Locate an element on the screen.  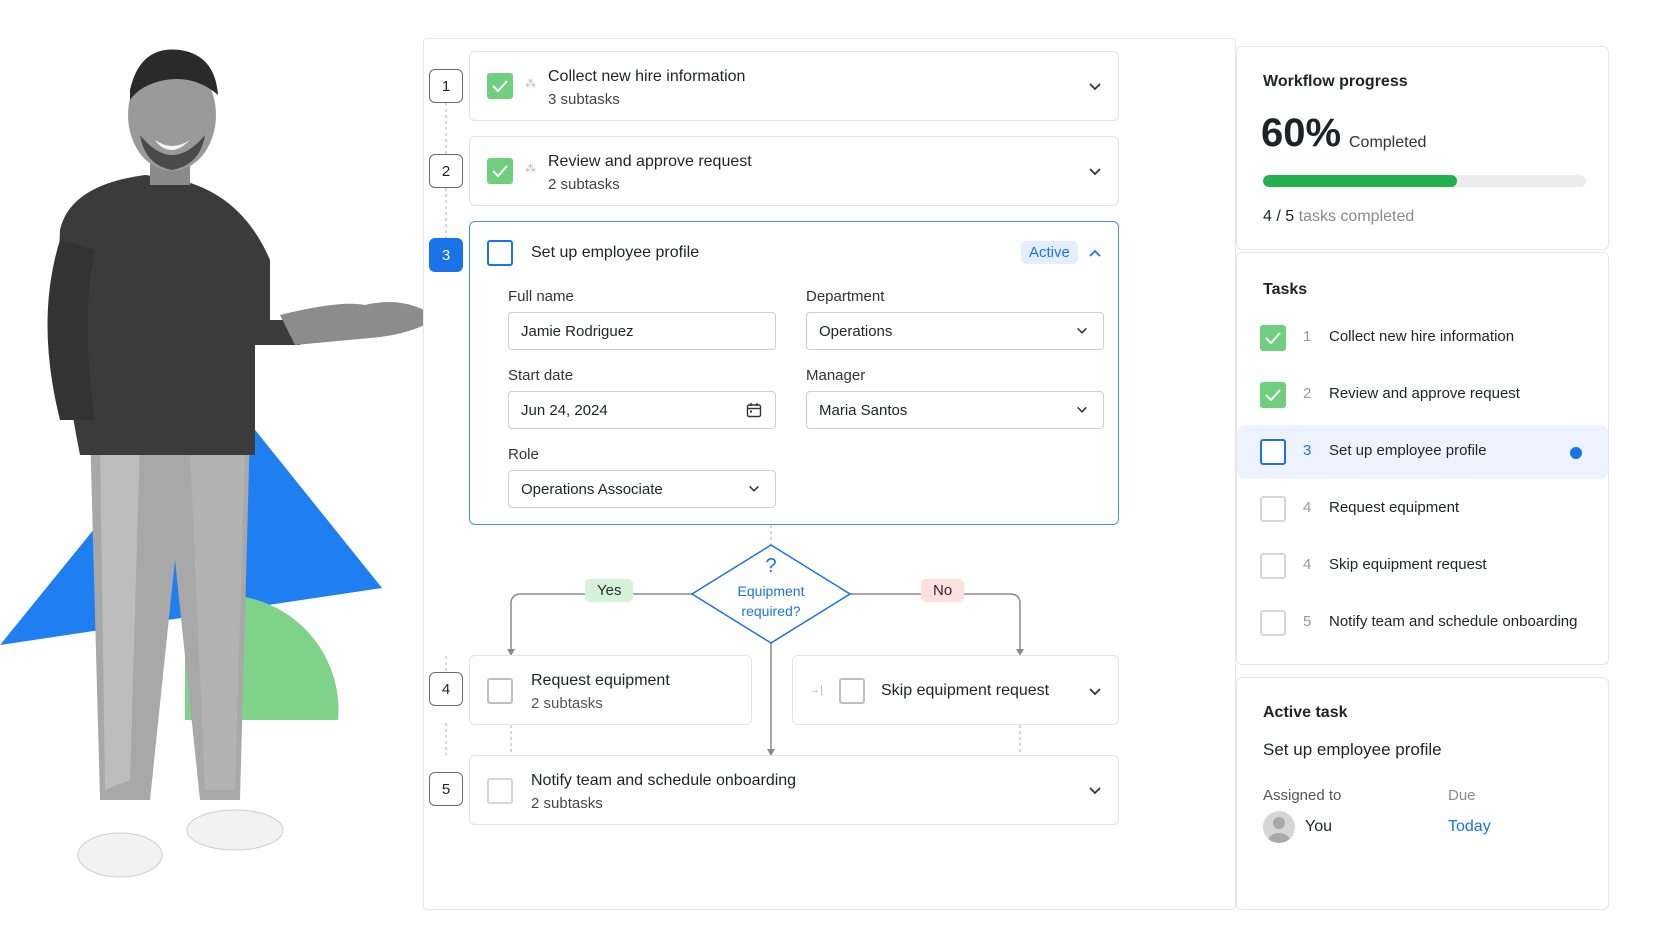
step-number-2: 2 is located at coordinates (446, 171).